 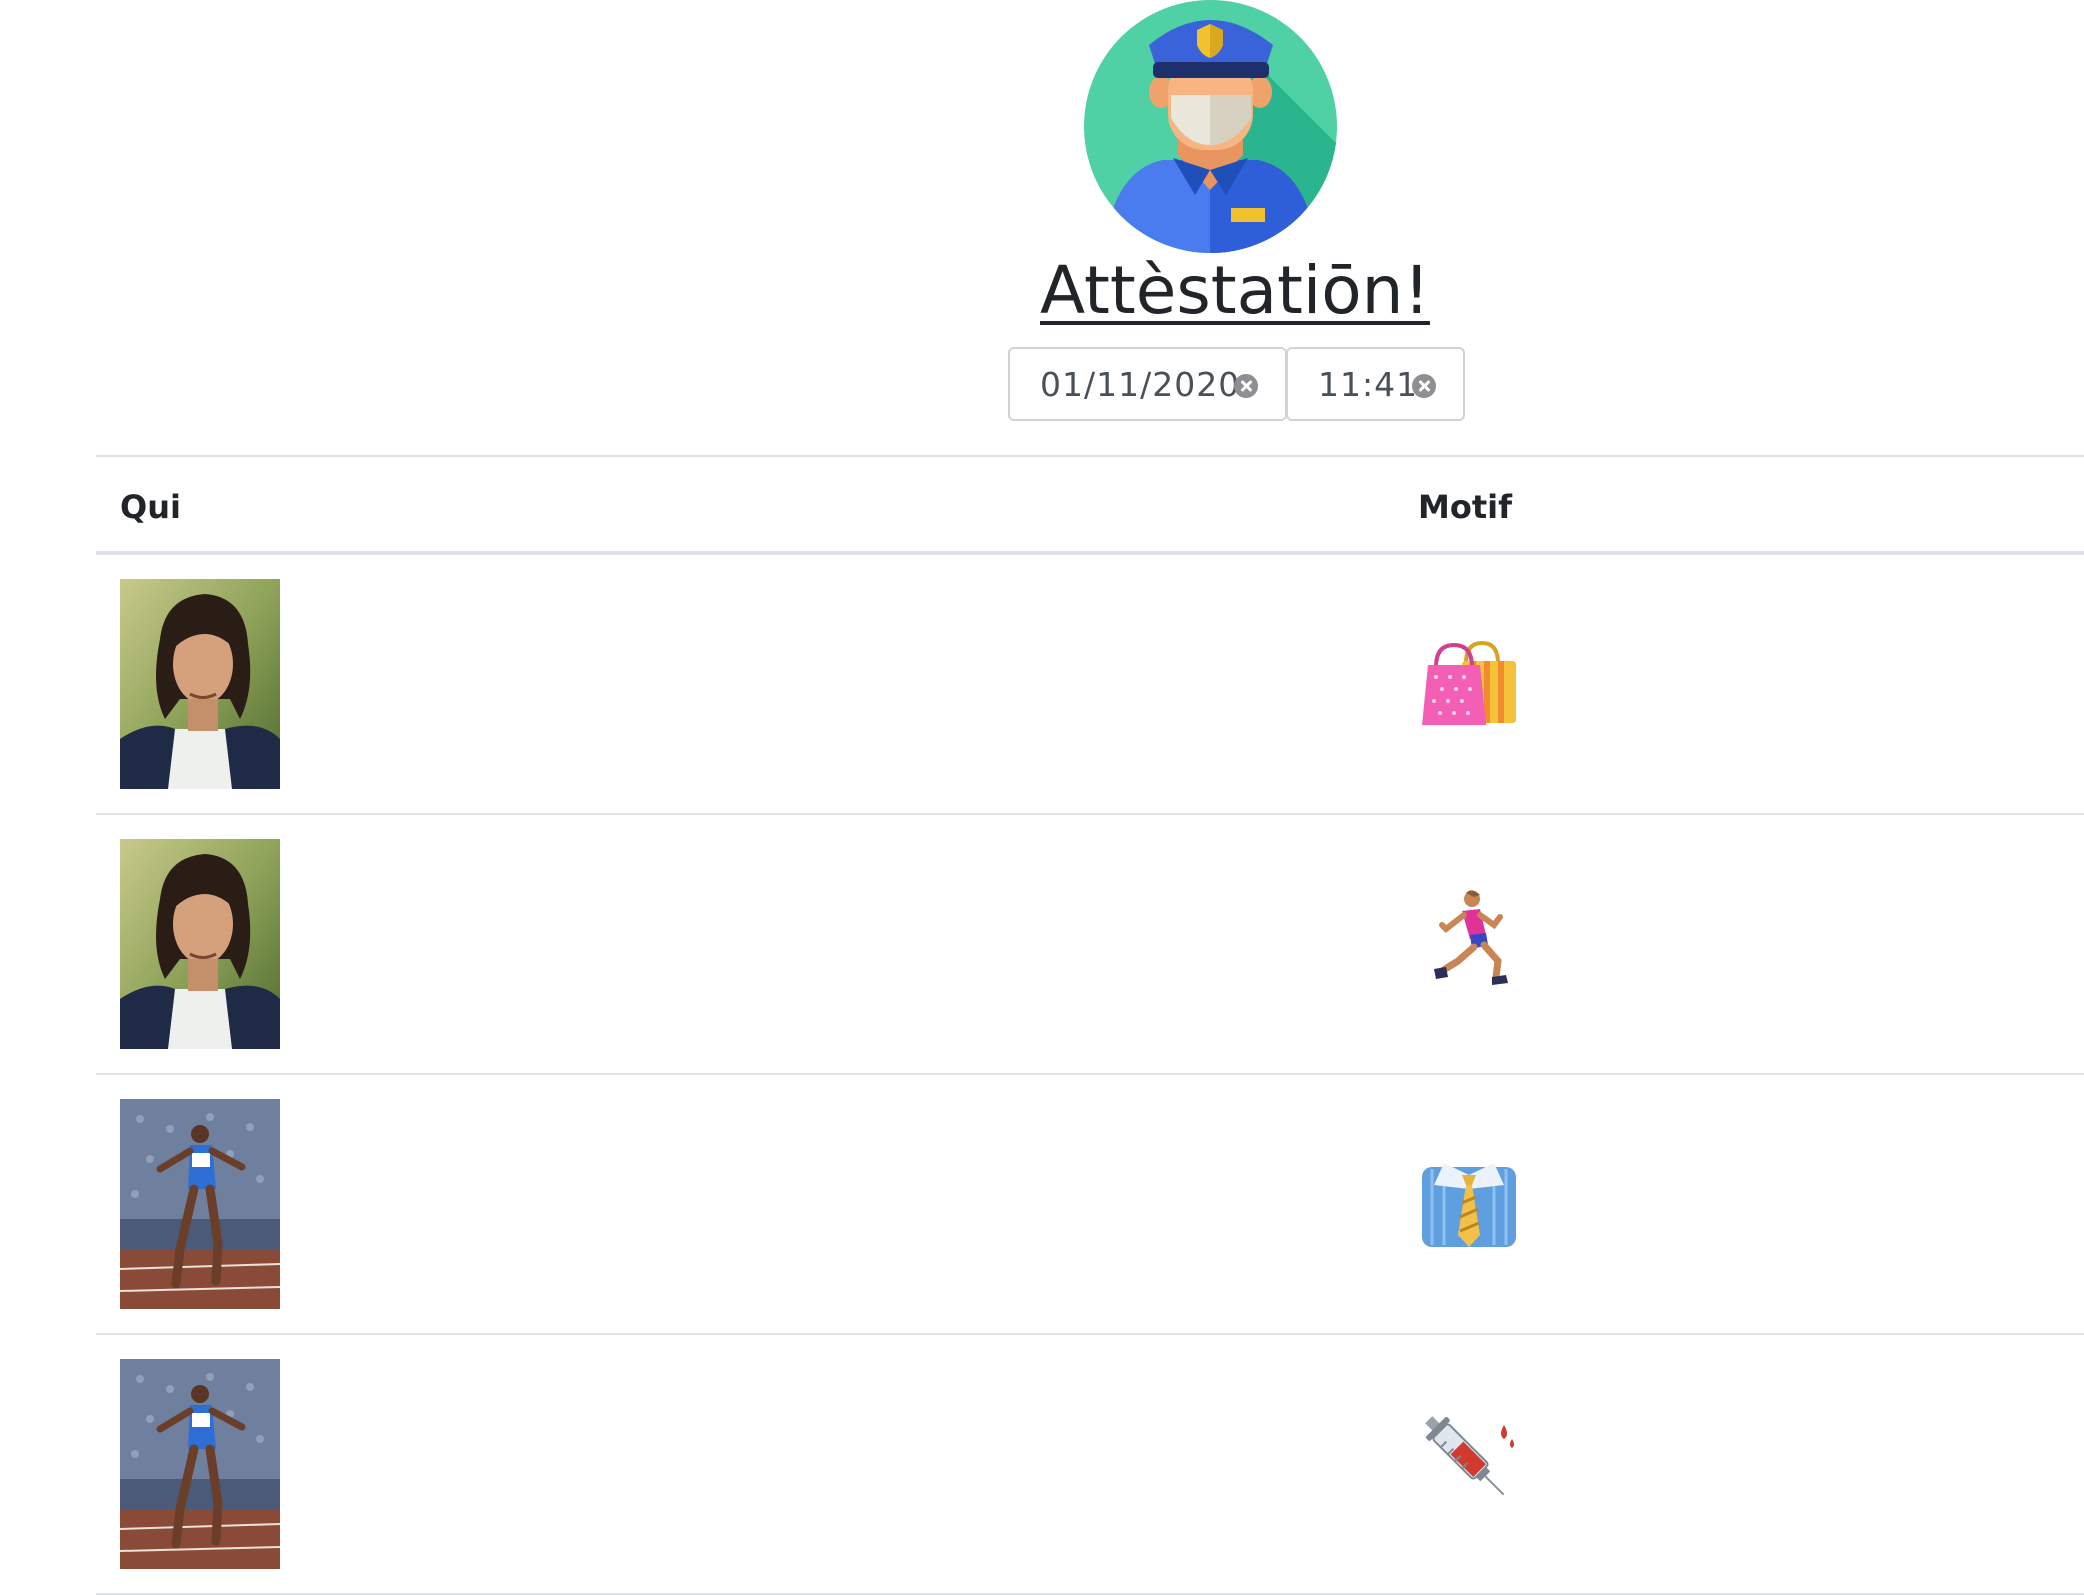 What do you see at coordinates (1465, 507) in the screenshot?
I see `column-header-motif: Motif` at bounding box center [1465, 507].